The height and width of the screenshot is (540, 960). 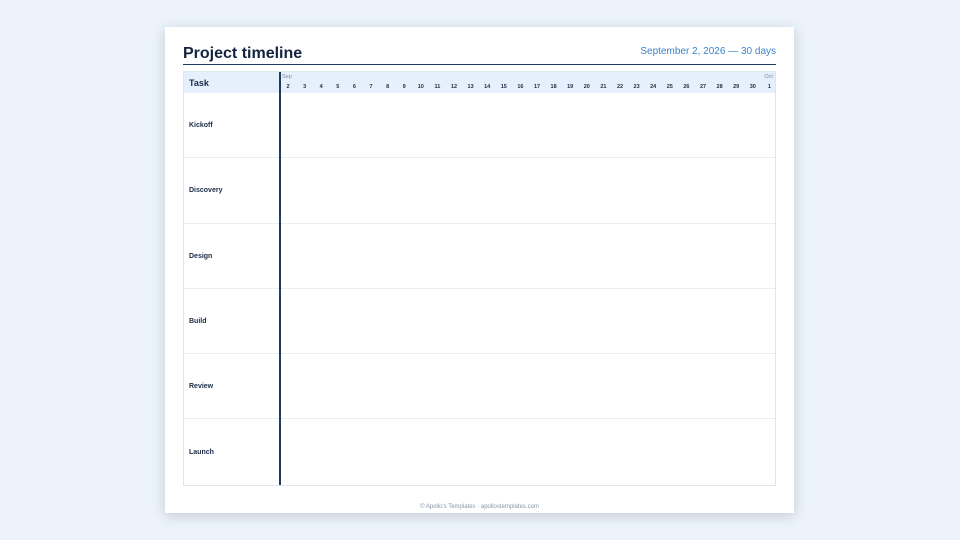 What do you see at coordinates (201, 256) in the screenshot?
I see `task-label: Design` at bounding box center [201, 256].